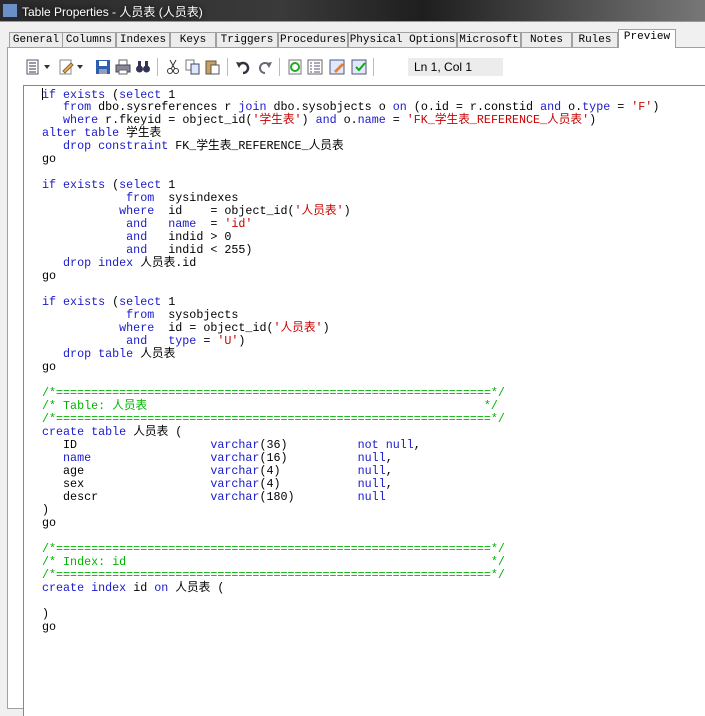 The height and width of the screenshot is (716, 705). I want to click on tab-triggers: Triggers, so click(247, 39).